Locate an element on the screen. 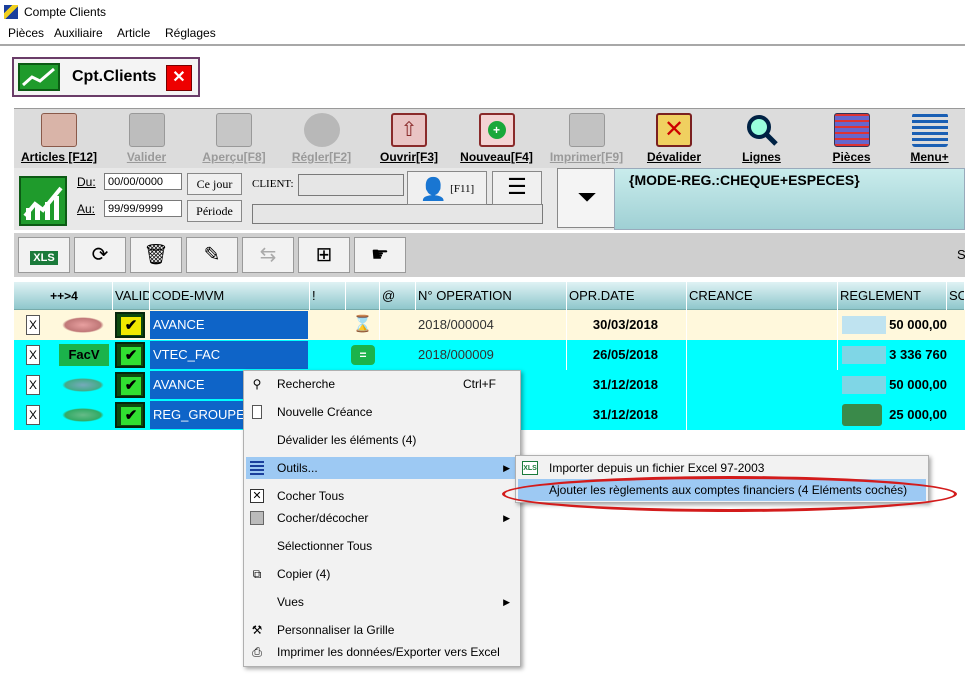 This screenshot has width=965, height=697. export-xls-button: XLS is located at coordinates (44, 255).